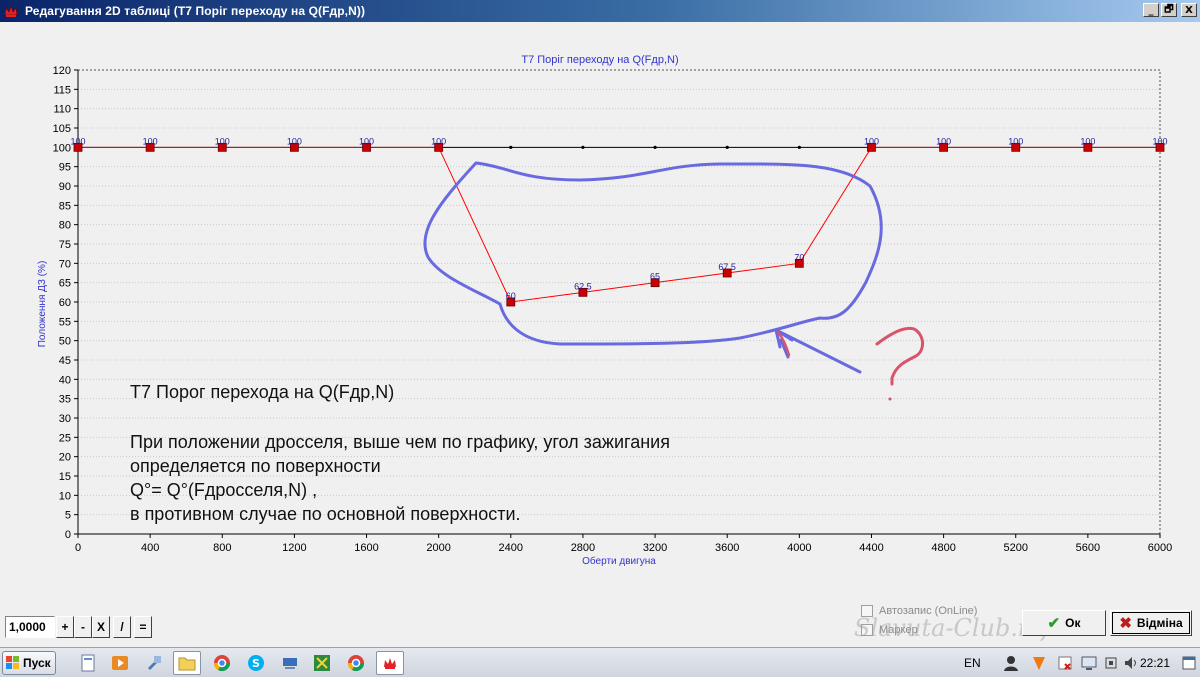  Describe the element at coordinates (30, 627) in the screenshot. I see `value-input: 1,0000` at that location.